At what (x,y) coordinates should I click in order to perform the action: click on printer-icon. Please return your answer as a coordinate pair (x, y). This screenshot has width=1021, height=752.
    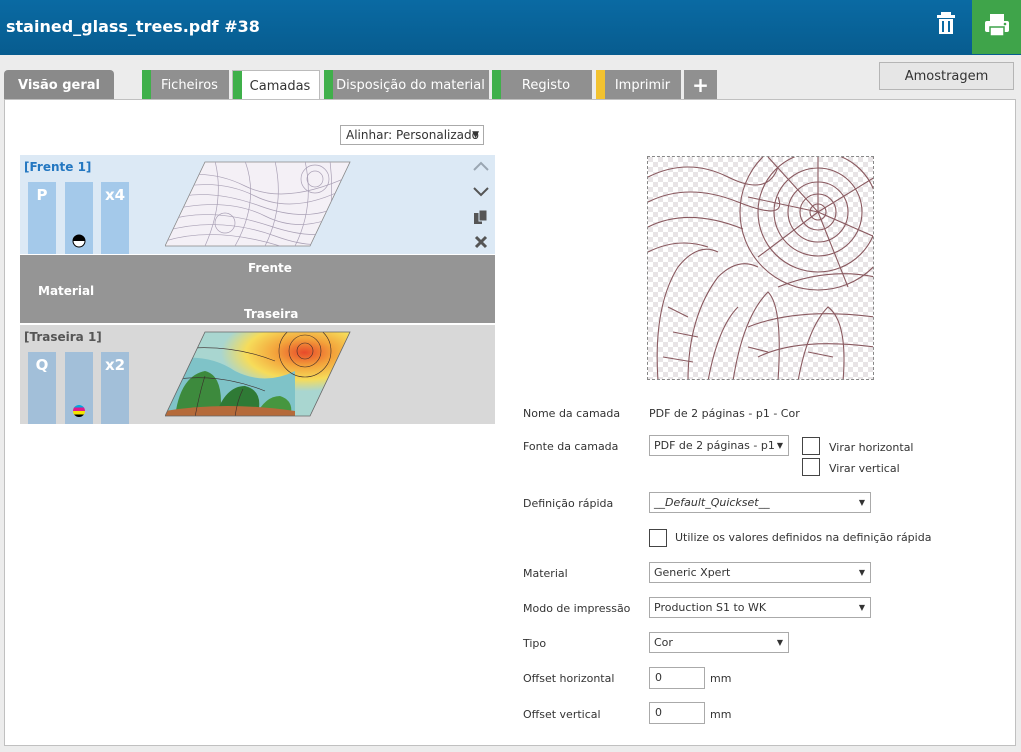
    Looking at the image, I should click on (997, 25).